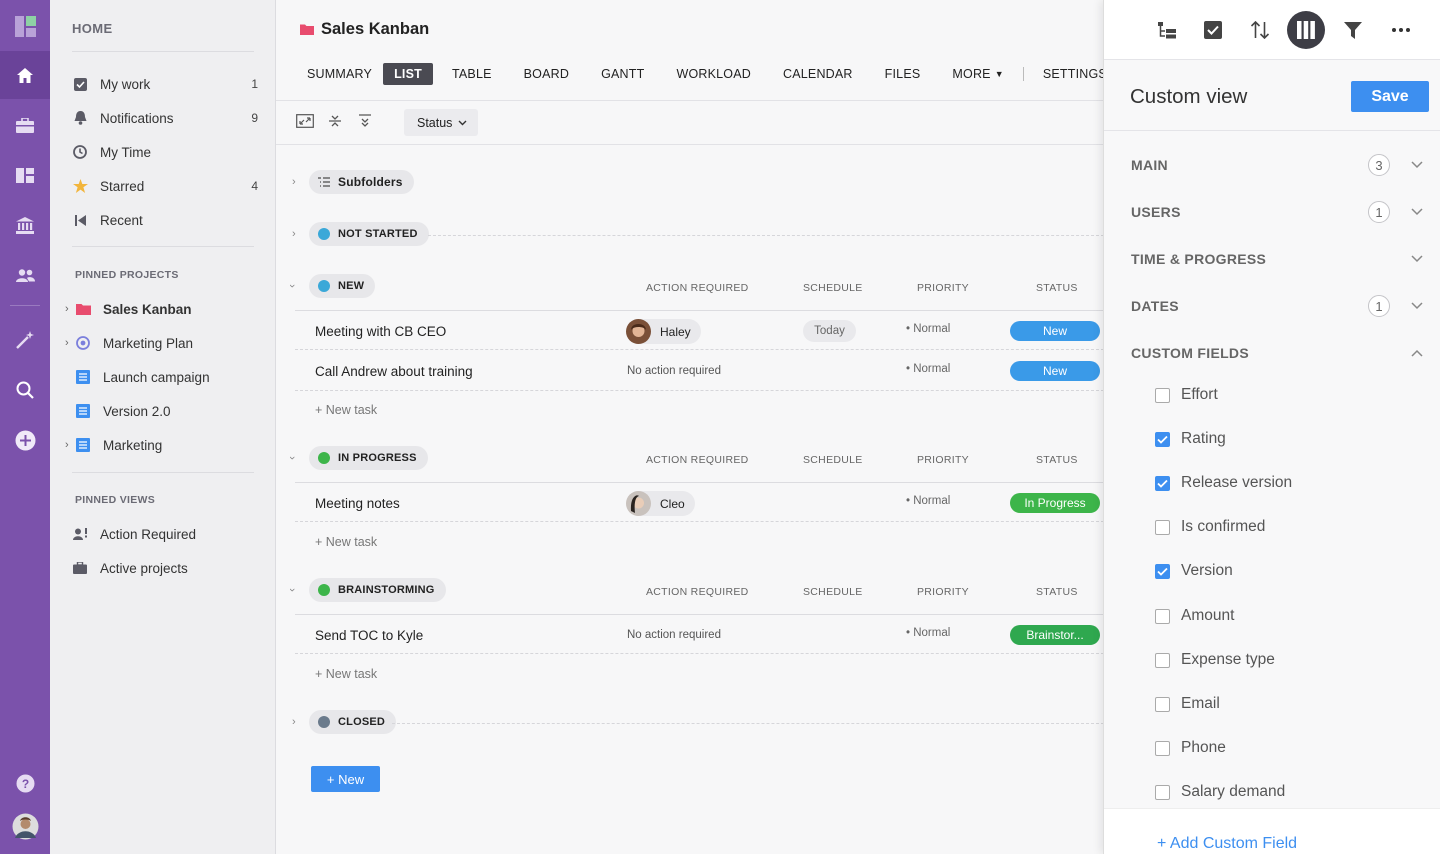 The image size is (1440, 854). Describe the element at coordinates (165, 186) in the screenshot. I see `sidebar-item-starred: Starred 4` at that location.